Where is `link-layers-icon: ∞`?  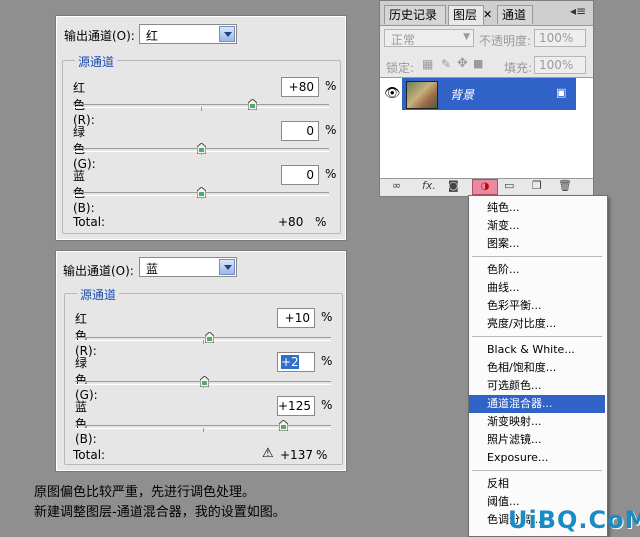 link-layers-icon: ∞ is located at coordinates (396, 185).